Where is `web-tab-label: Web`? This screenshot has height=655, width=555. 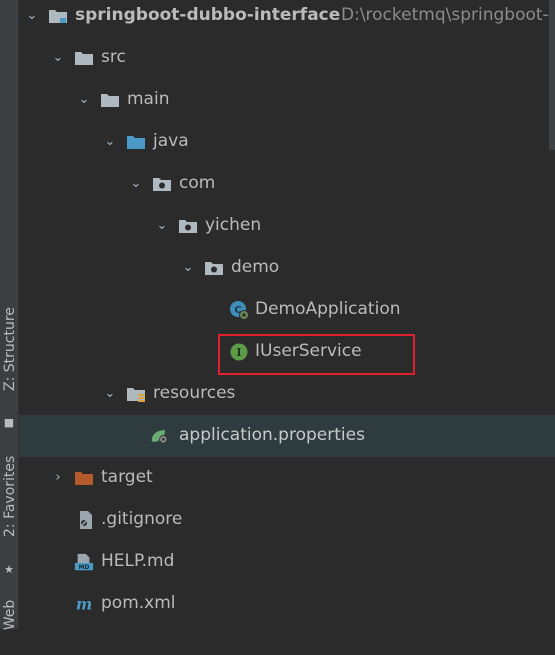 web-tab-label: Web is located at coordinates (10, 615).